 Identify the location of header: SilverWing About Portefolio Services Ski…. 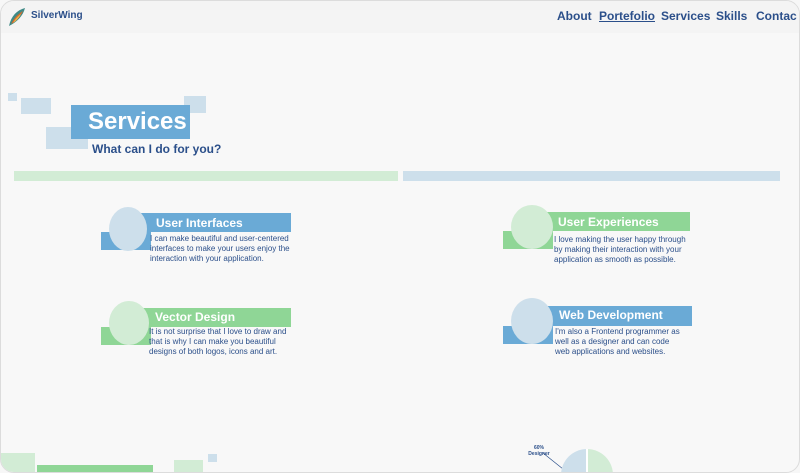
(400, 17).